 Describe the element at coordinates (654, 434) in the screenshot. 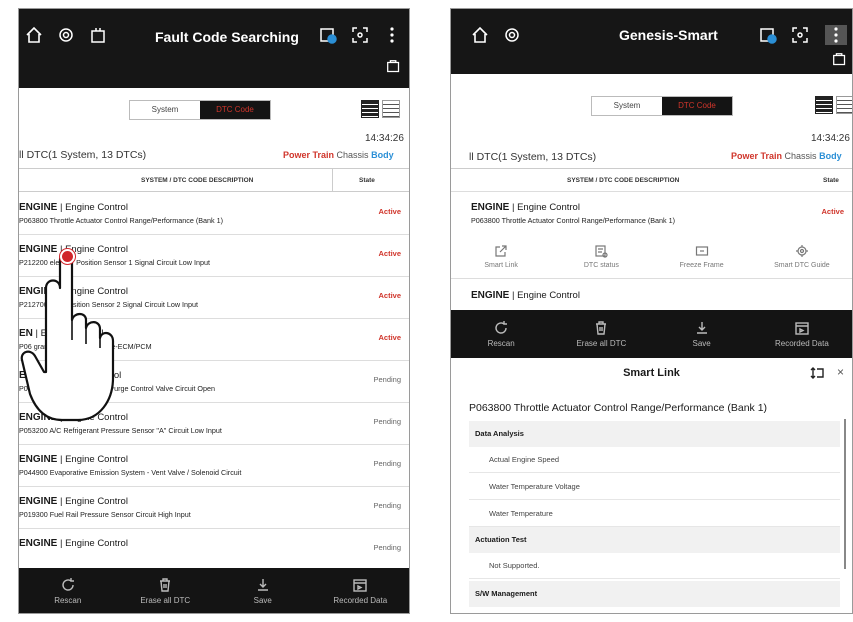

I see `section-data-analysis: Data Analysis` at that location.